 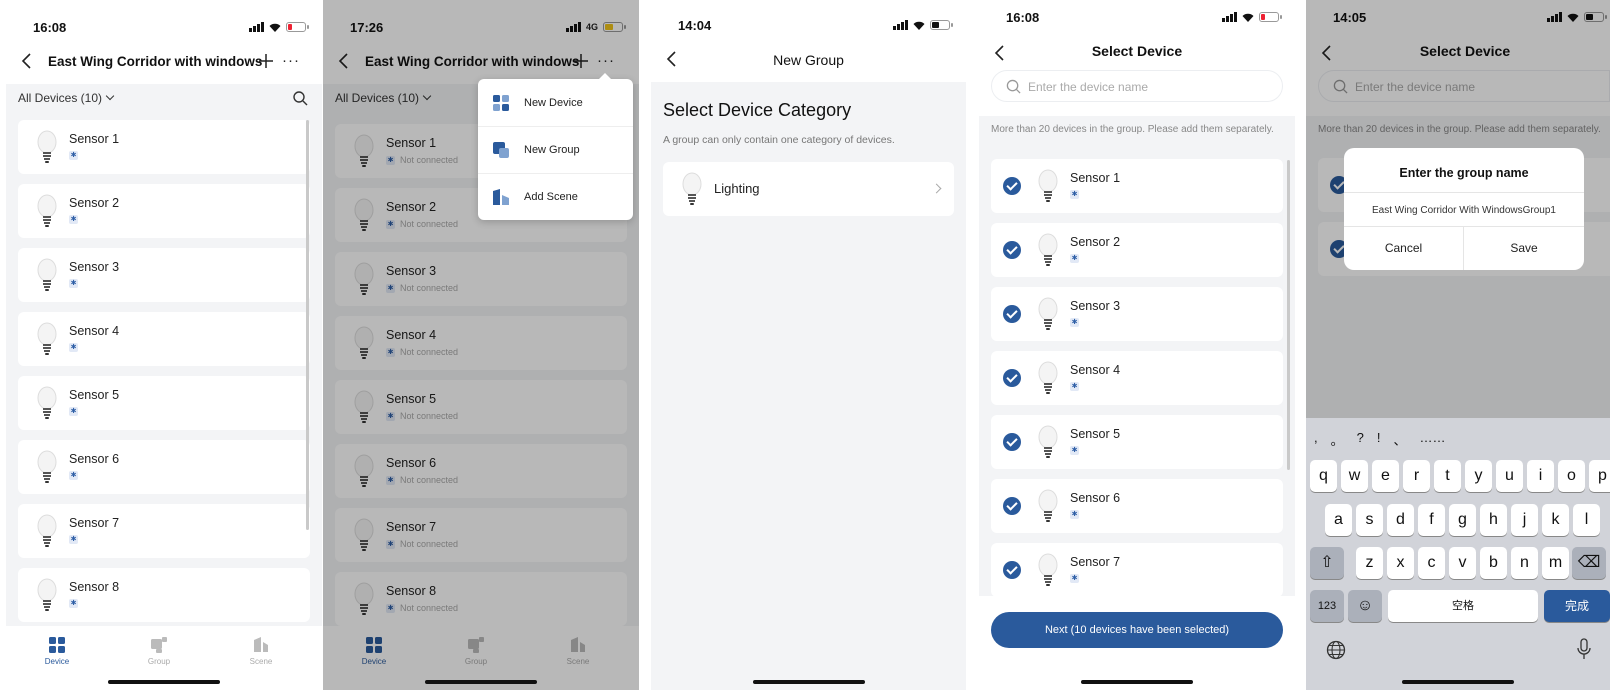 What do you see at coordinates (1447, 476) in the screenshot?
I see `key: t` at bounding box center [1447, 476].